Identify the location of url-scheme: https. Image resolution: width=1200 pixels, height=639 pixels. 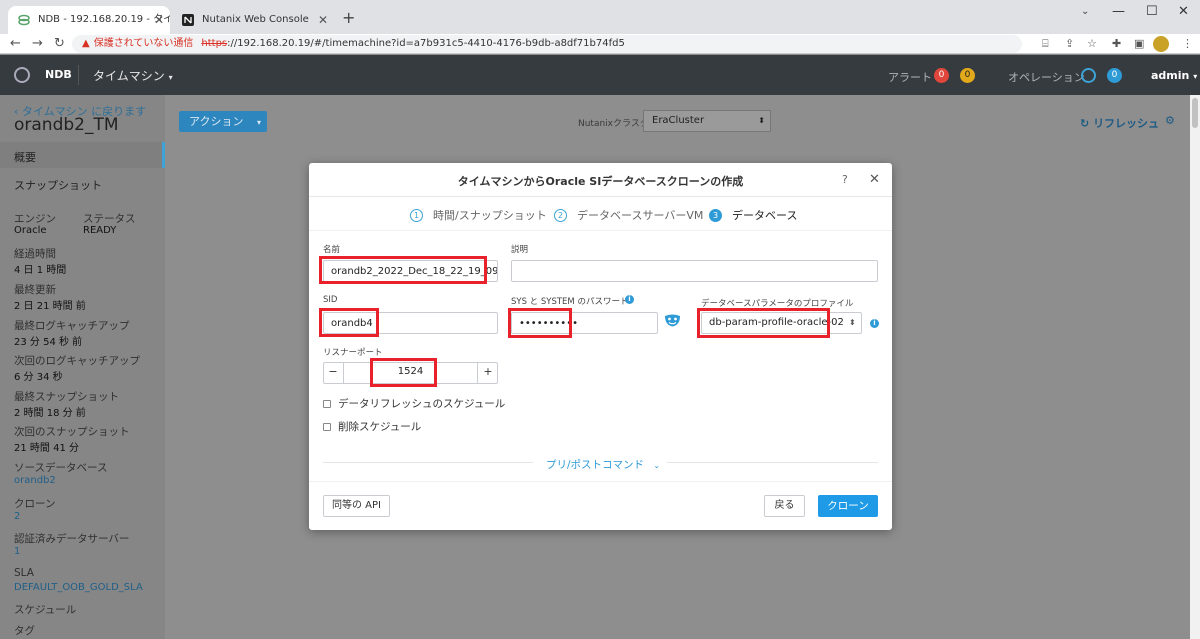
(214, 43).